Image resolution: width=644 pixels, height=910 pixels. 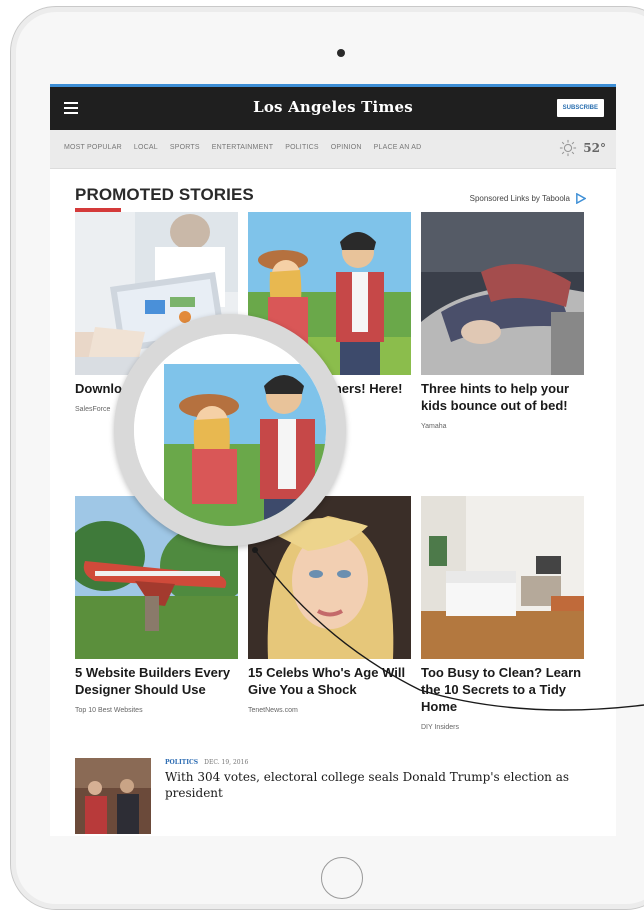 What do you see at coordinates (341, 53) in the screenshot?
I see `camera-icon` at bounding box center [341, 53].